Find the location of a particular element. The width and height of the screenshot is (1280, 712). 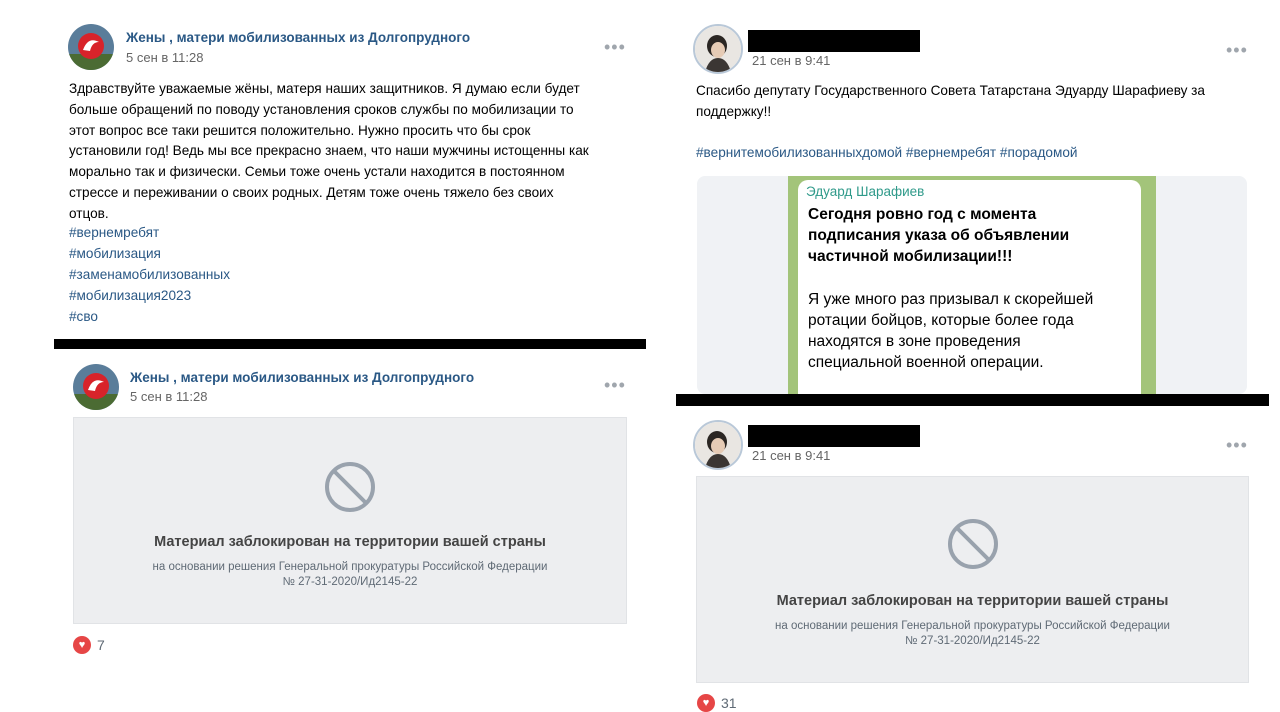

like-button: ♥ 31 is located at coordinates (717, 703).